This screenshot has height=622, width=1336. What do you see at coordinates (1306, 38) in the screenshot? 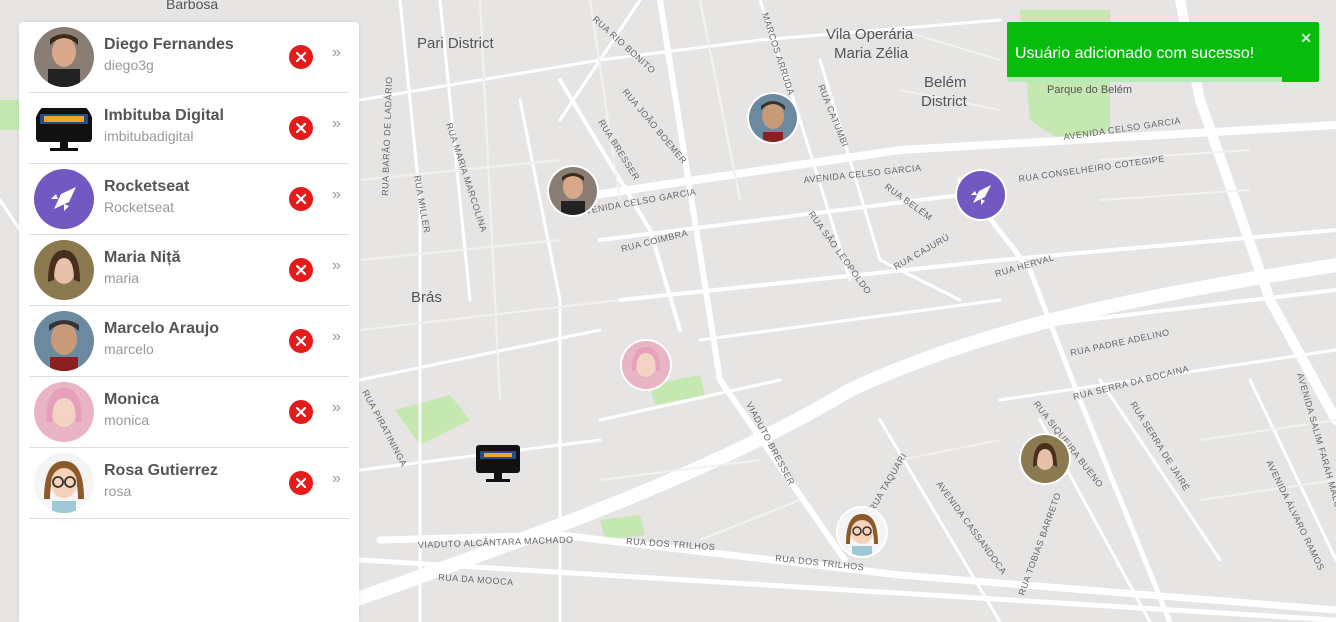
I see `close-icon: ✕` at bounding box center [1306, 38].